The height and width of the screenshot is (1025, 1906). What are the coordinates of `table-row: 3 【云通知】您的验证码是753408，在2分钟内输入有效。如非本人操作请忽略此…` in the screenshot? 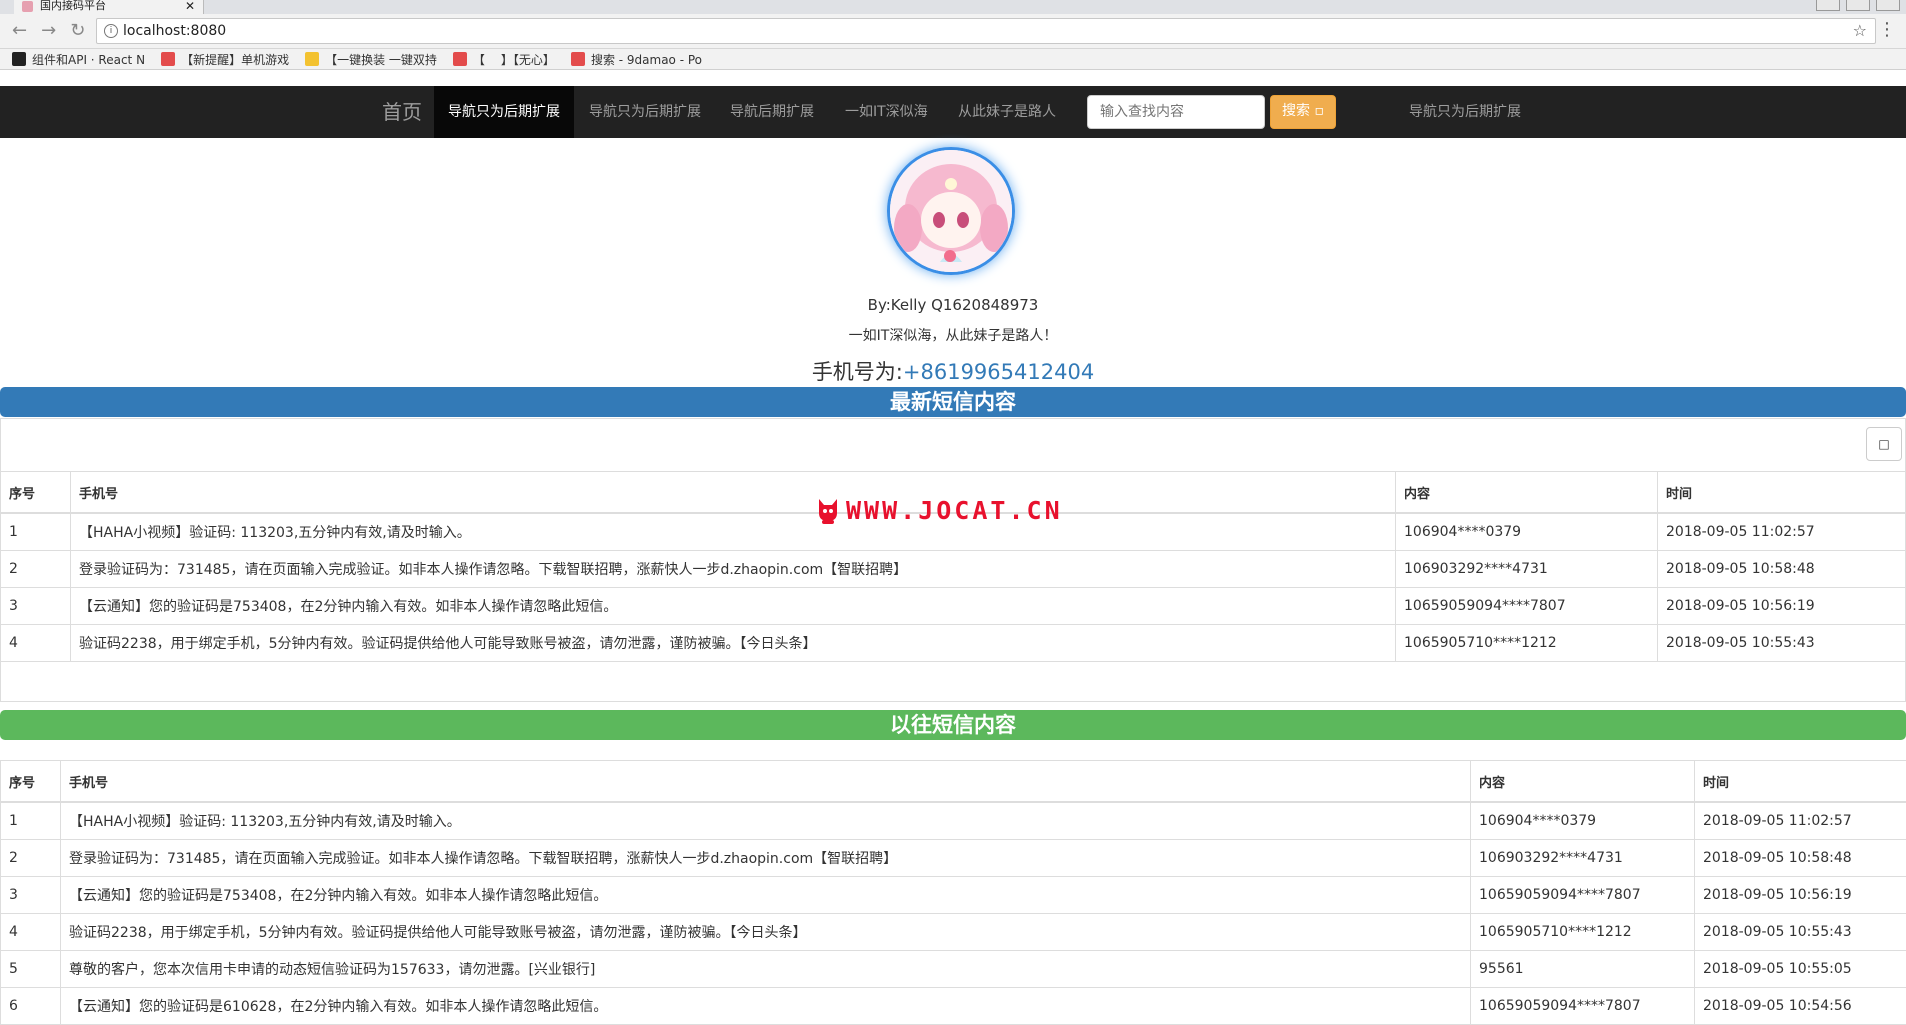 It's located at (953, 895).